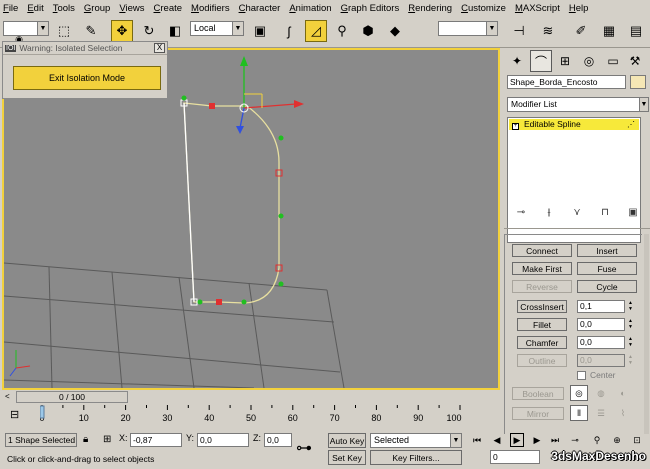  Describe the element at coordinates (26, 28) in the screenshot. I see `selection-filter-dropdown: ▼` at that location.